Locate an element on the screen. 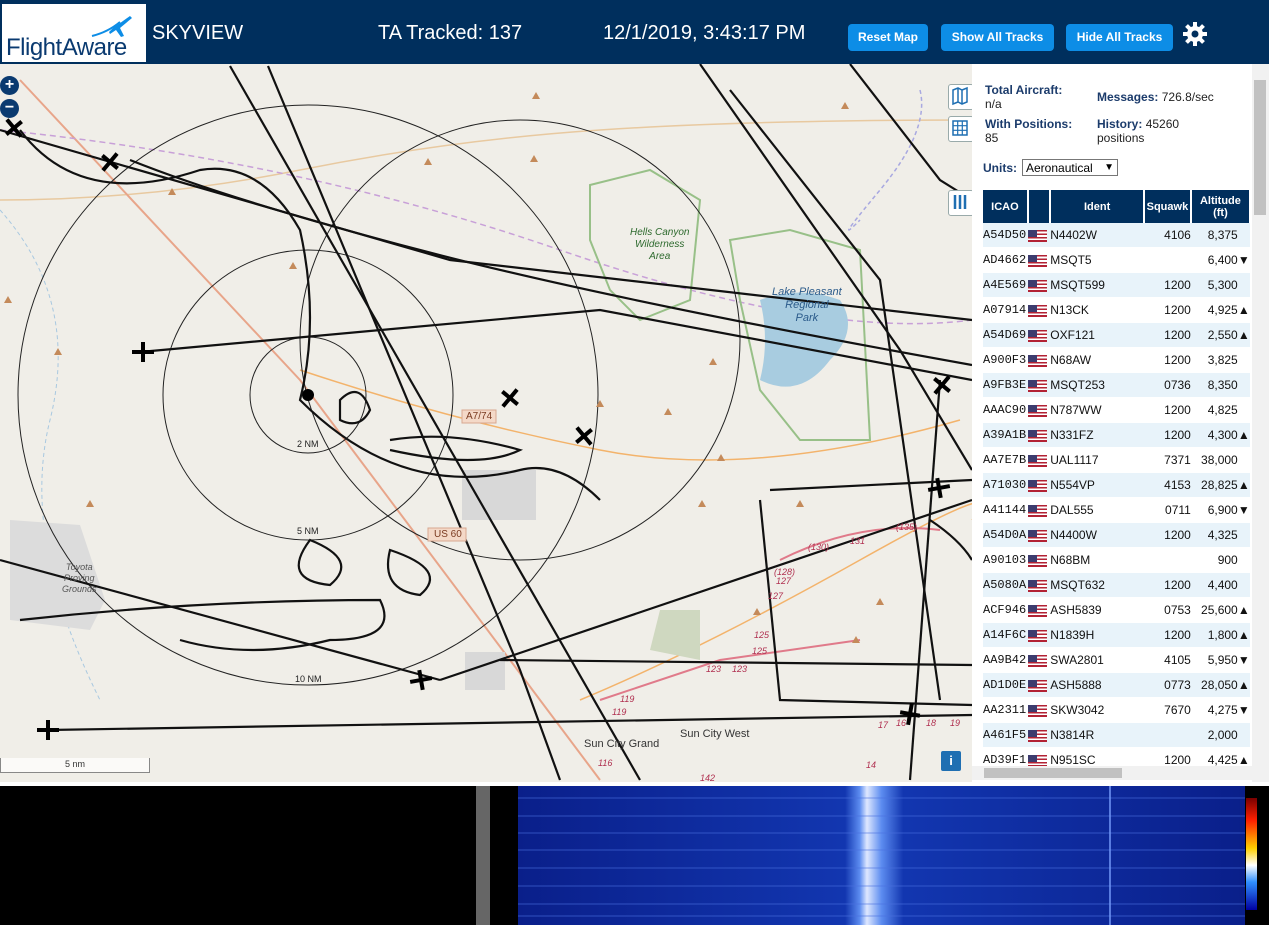 The width and height of the screenshot is (1269, 930). icao-cell: AA9B42 is located at coordinates (1005, 660).